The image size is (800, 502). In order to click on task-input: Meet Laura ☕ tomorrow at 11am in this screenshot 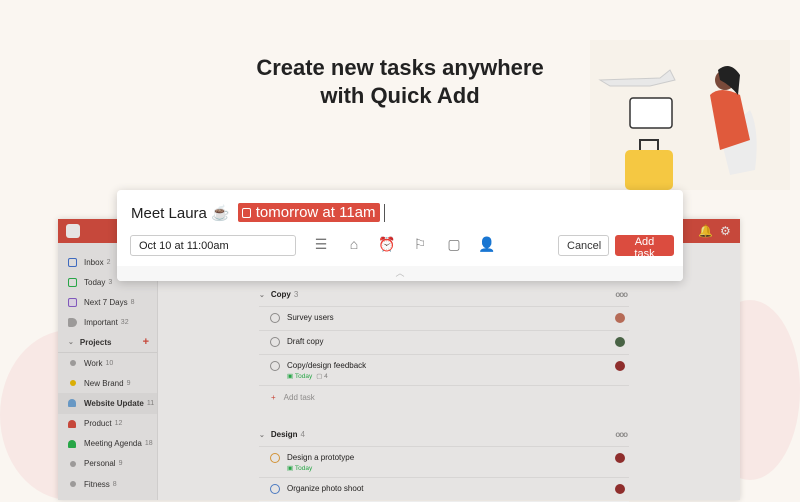, I will do `click(258, 212)`.